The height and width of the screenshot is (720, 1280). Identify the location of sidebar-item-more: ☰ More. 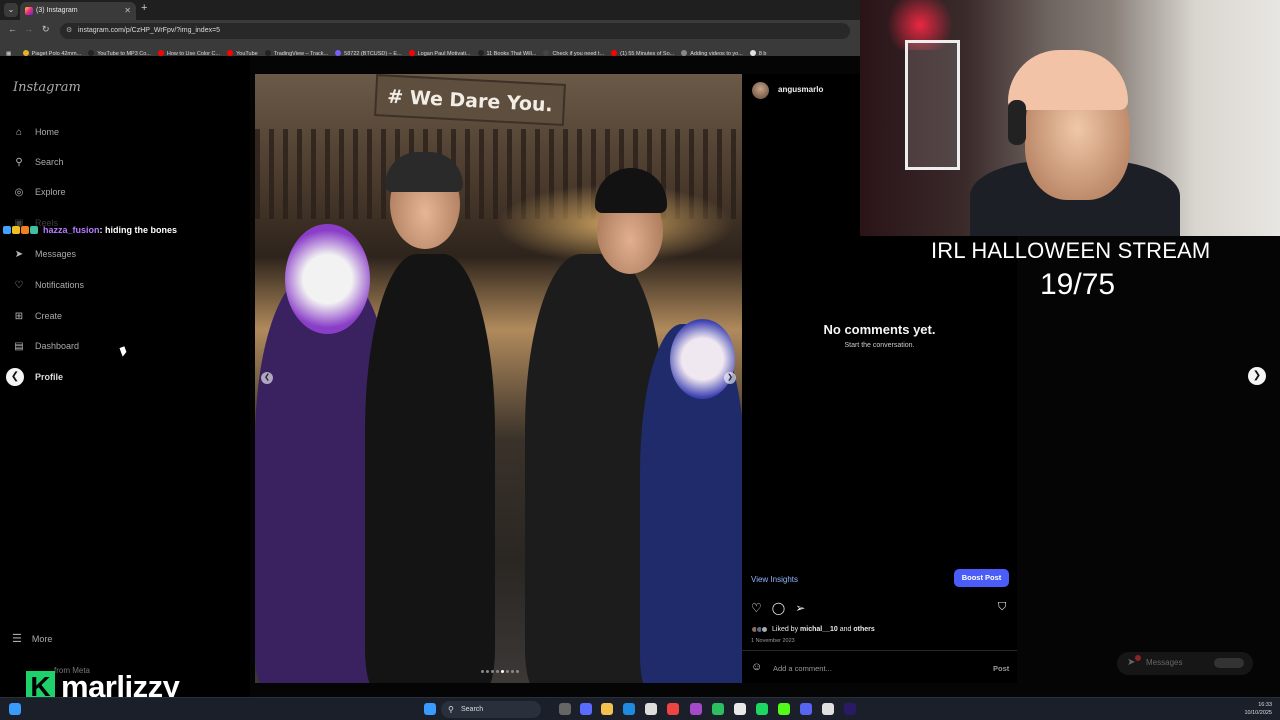
(32, 638).